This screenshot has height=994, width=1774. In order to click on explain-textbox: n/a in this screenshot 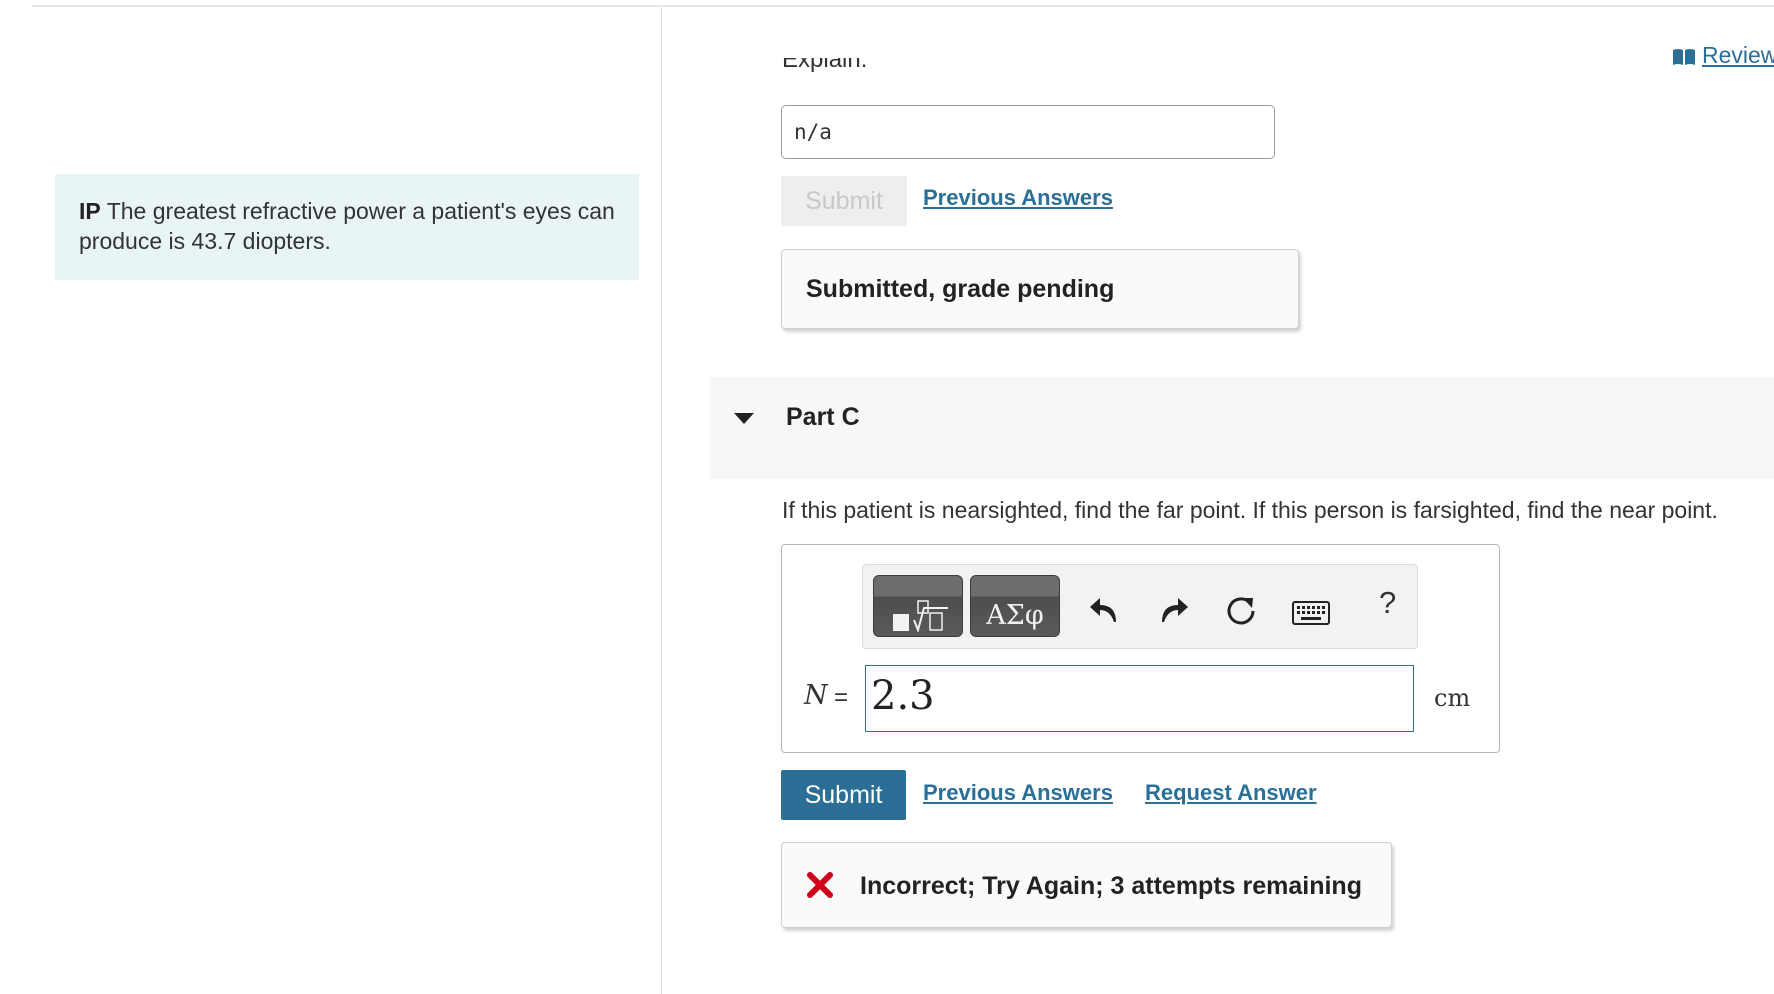, I will do `click(1028, 132)`.